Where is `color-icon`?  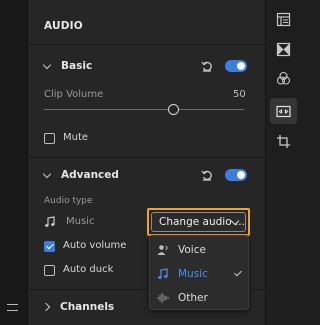 color-icon is located at coordinates (283, 78).